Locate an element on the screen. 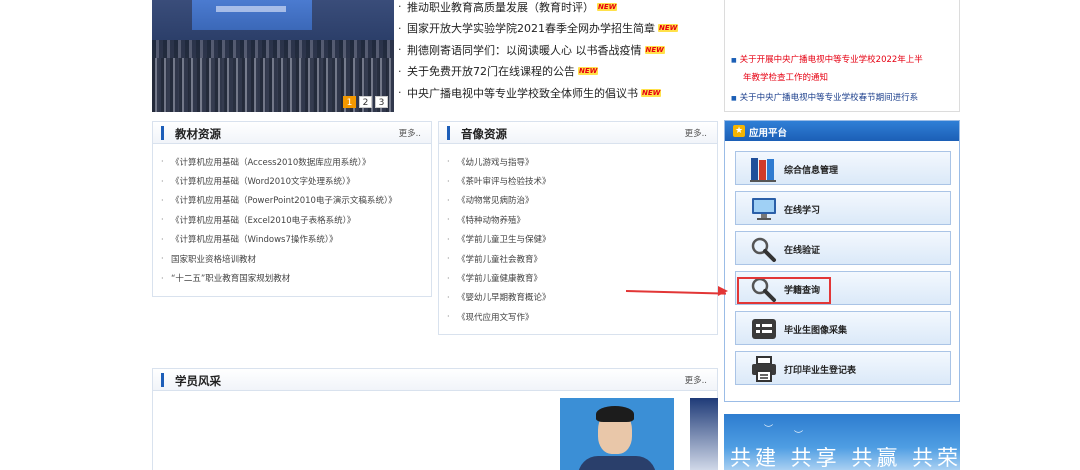  carousel-pager: 1 2 3 is located at coordinates (365, 102).